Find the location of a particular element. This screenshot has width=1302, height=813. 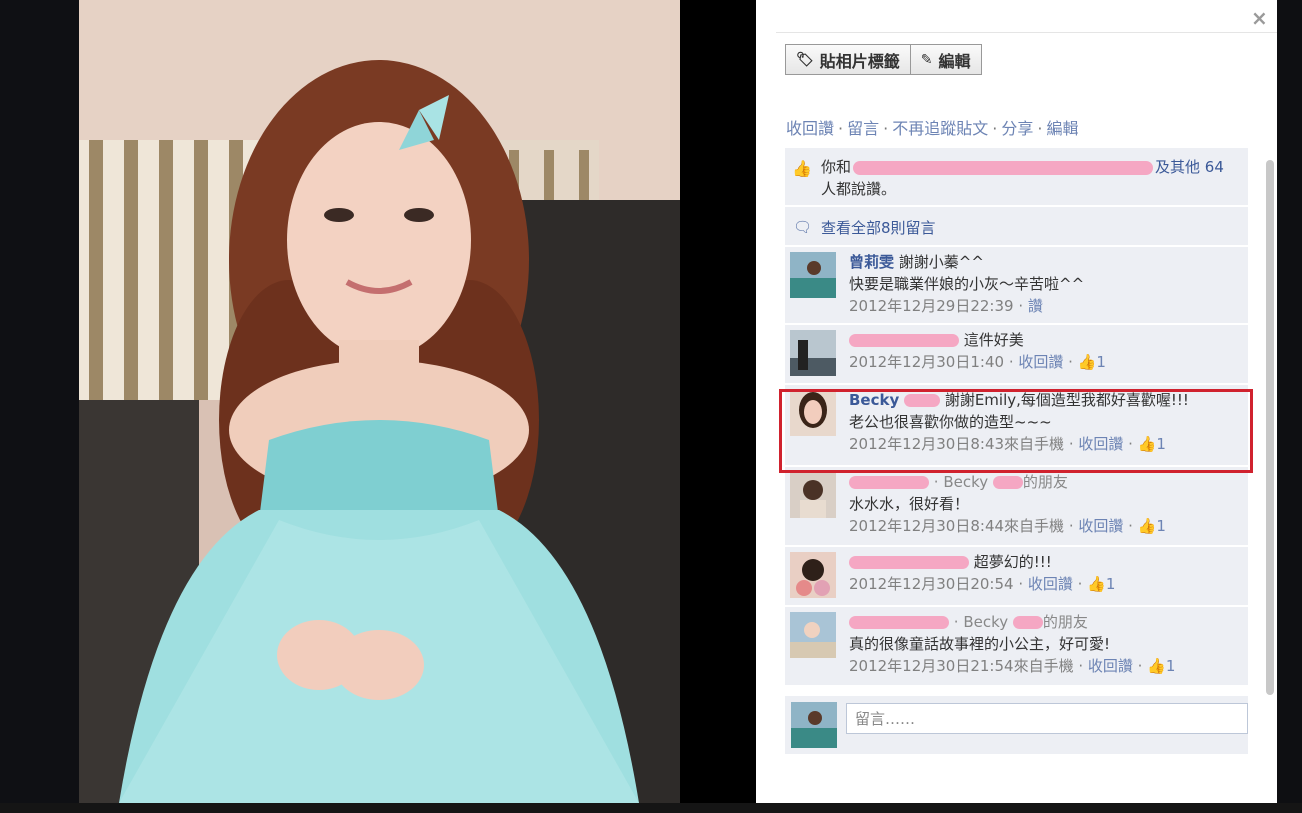

likes-suffix: 人都說讚。 is located at coordinates (859, 189).